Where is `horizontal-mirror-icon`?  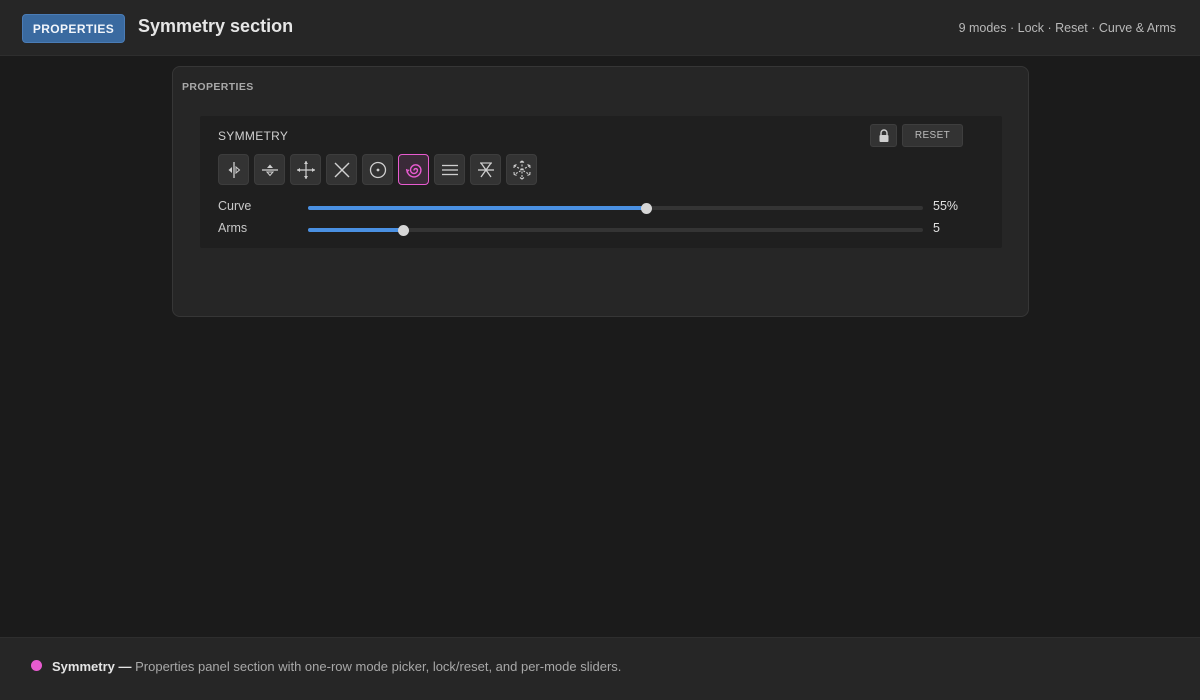 horizontal-mirror-icon is located at coordinates (269, 170).